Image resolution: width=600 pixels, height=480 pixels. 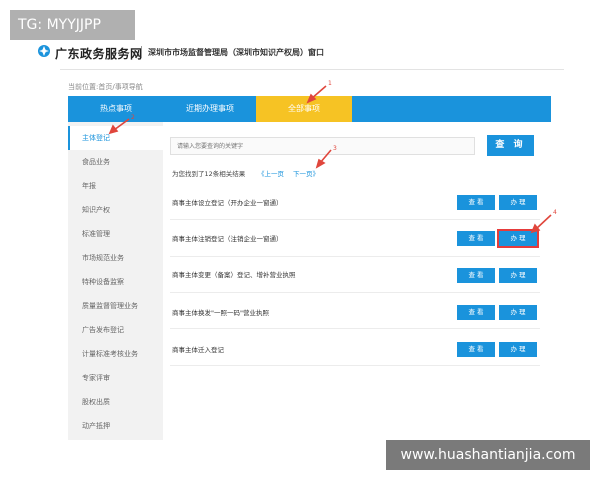 What do you see at coordinates (518, 238) in the screenshot?
I see `handle-button-highlighted: 办 理` at bounding box center [518, 238].